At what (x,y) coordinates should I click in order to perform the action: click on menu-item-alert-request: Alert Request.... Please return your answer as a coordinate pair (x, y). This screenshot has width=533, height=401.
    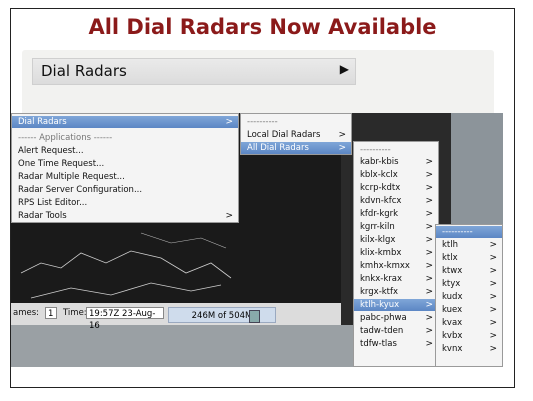
    Looking at the image, I should click on (125, 151).